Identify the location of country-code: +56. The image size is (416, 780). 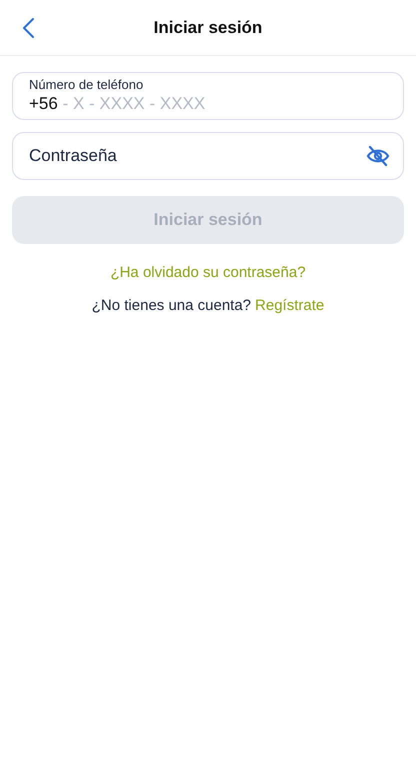
(43, 104).